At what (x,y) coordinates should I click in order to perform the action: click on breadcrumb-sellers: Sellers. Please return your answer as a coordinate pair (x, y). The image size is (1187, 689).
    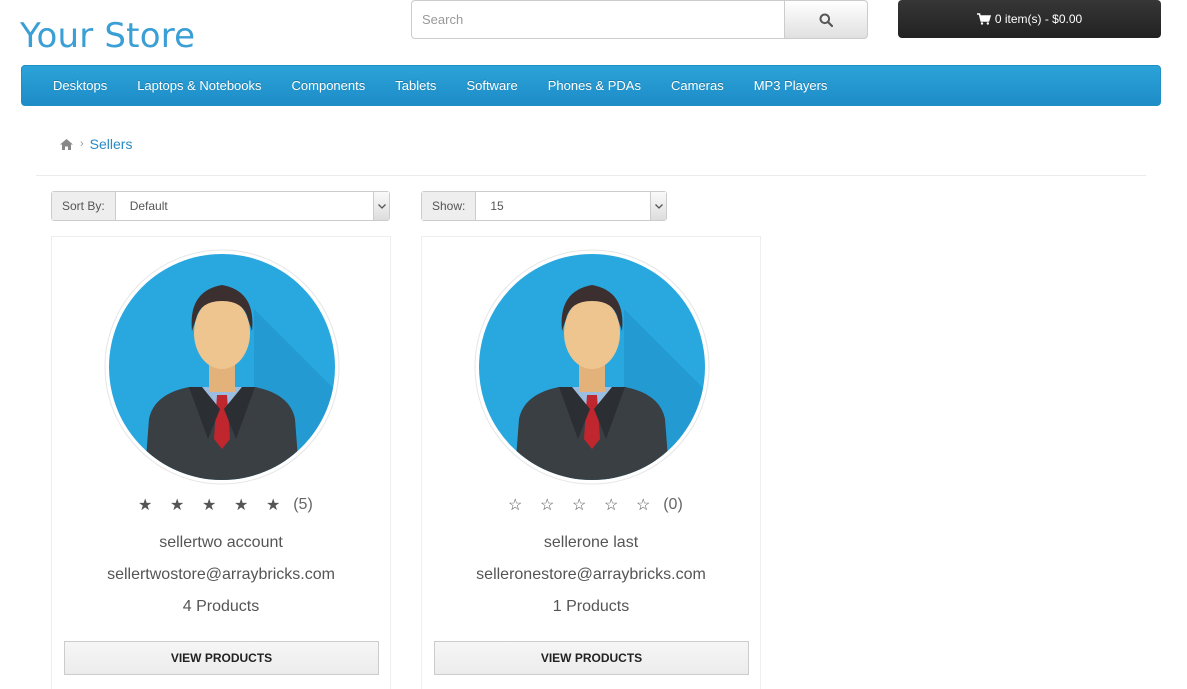
    Looking at the image, I should click on (111, 144).